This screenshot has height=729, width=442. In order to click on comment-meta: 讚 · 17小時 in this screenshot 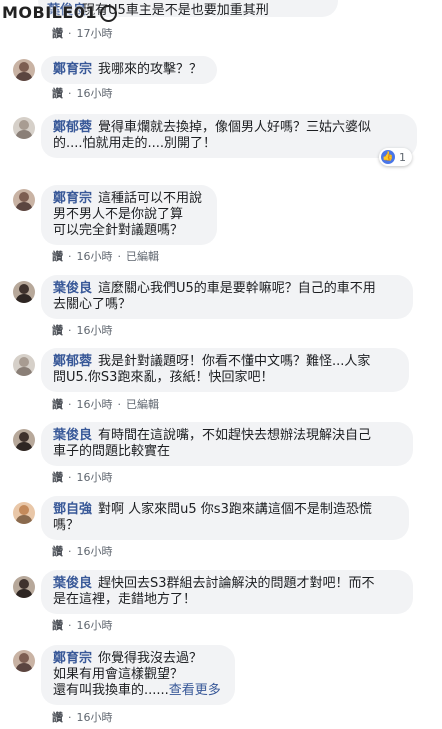, I will do `click(82, 33)`.